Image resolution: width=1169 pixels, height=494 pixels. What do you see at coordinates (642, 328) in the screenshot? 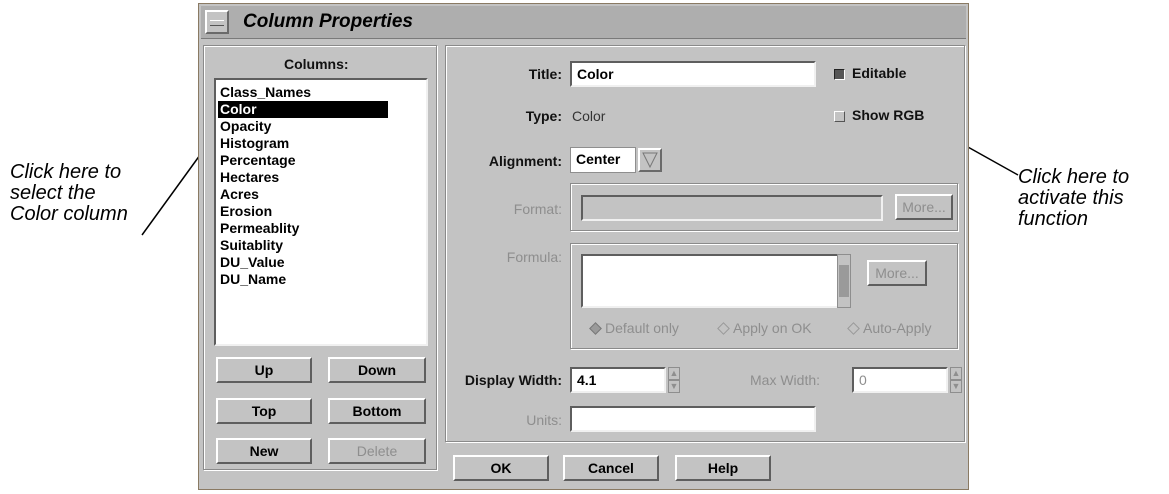
I see `radio-default-only-label: Default only` at bounding box center [642, 328].